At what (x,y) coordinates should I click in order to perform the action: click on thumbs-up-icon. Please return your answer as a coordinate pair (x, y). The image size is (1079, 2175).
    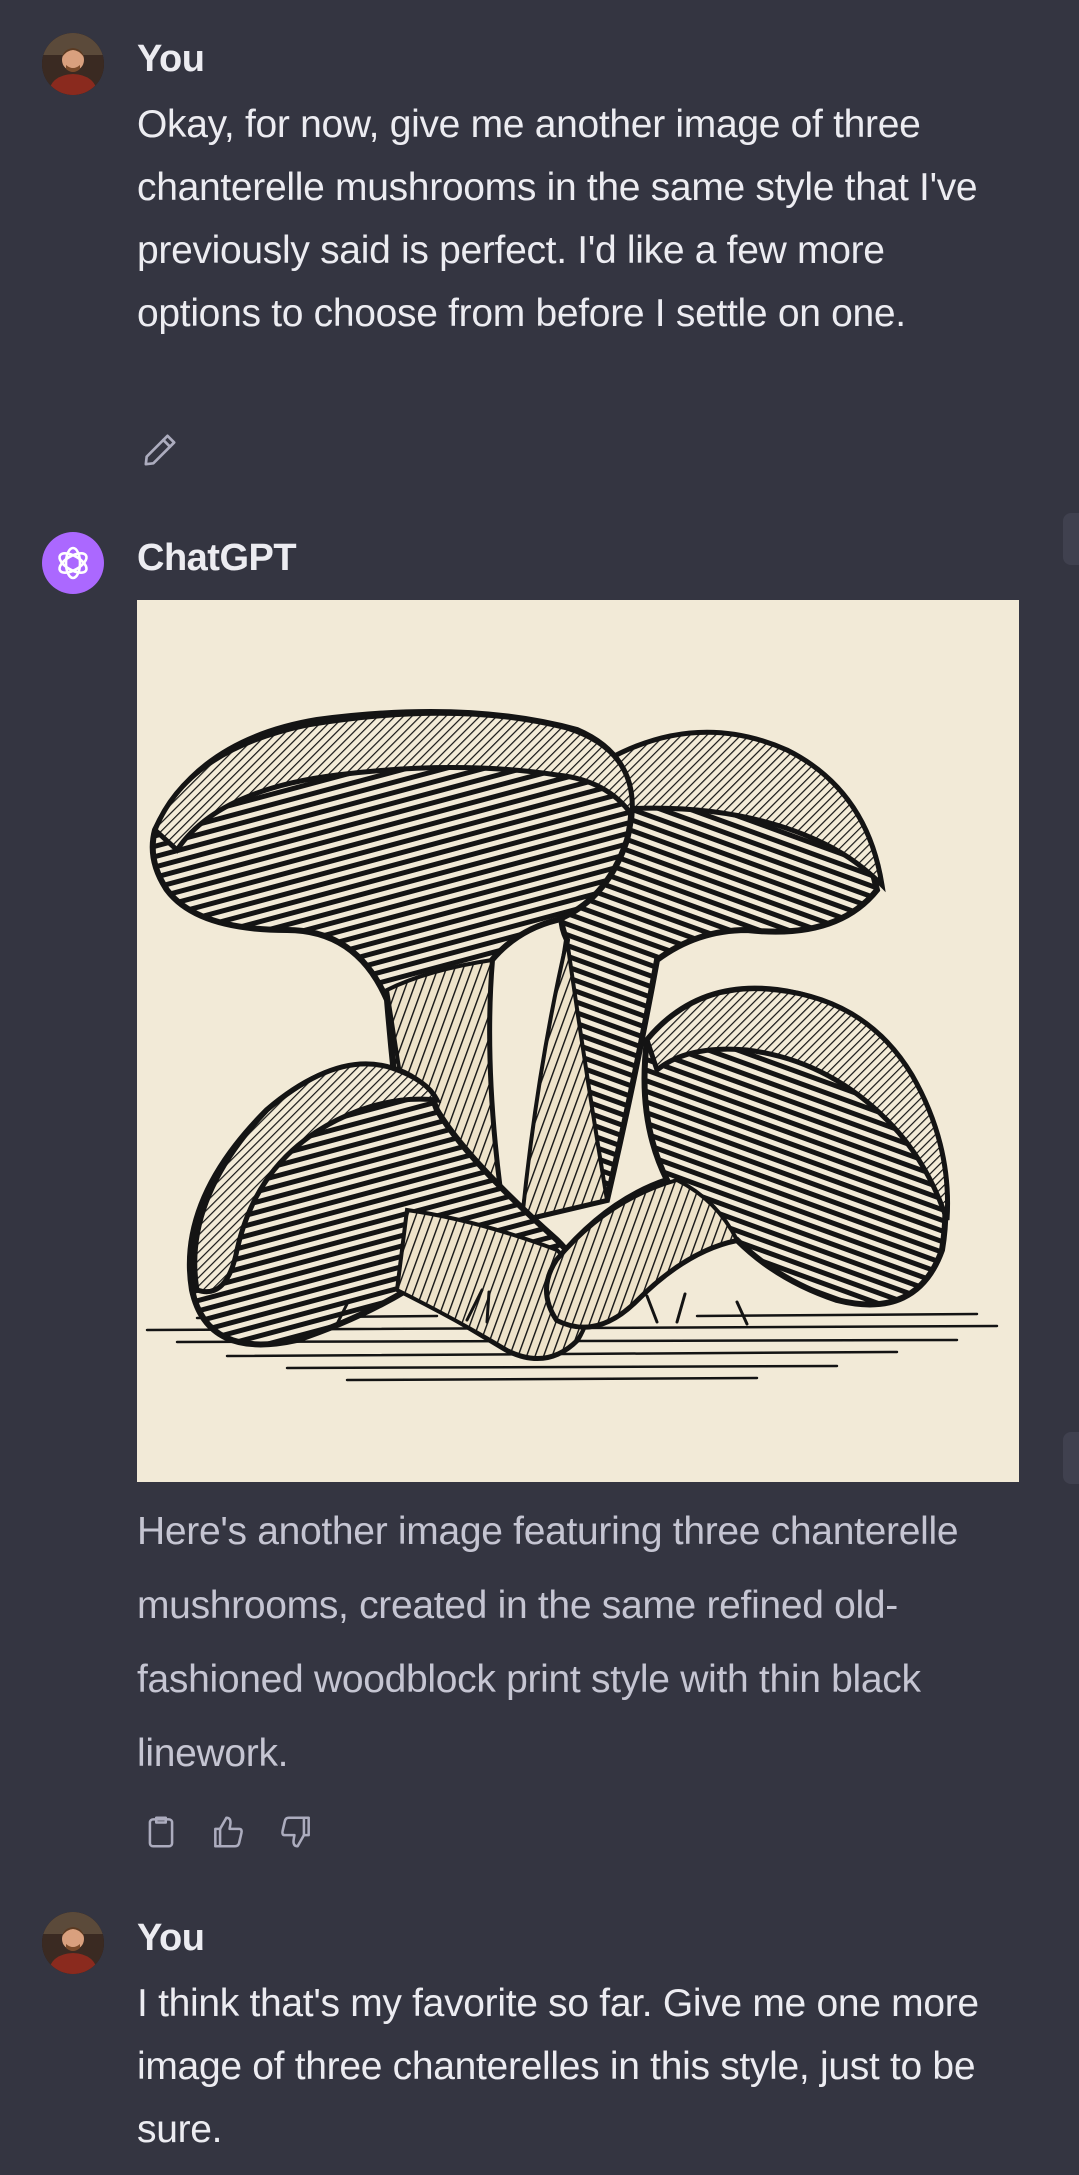
    Looking at the image, I should click on (228, 1832).